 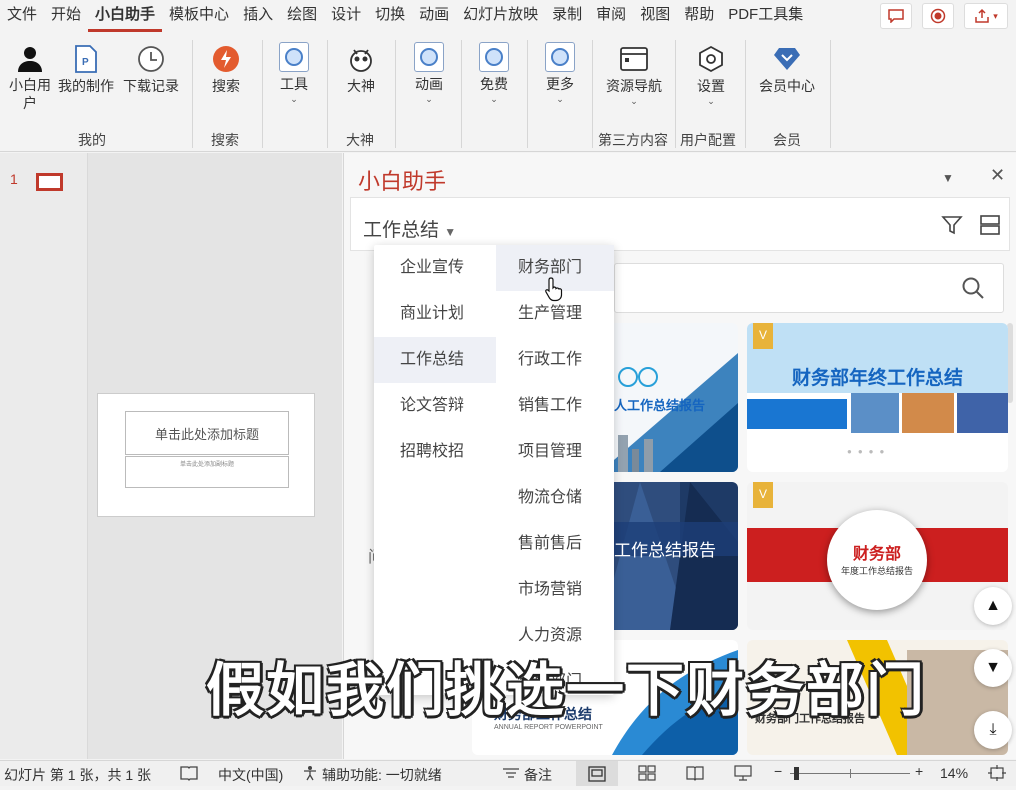 I want to click on normal-view-icon, so click(x=597, y=773).